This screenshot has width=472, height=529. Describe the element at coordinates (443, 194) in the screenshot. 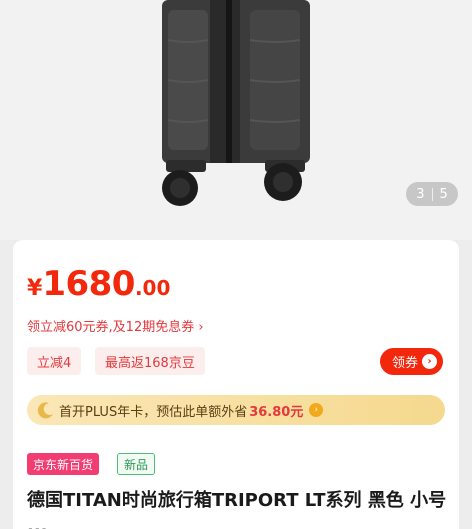

I see `pager-total: 5` at that location.